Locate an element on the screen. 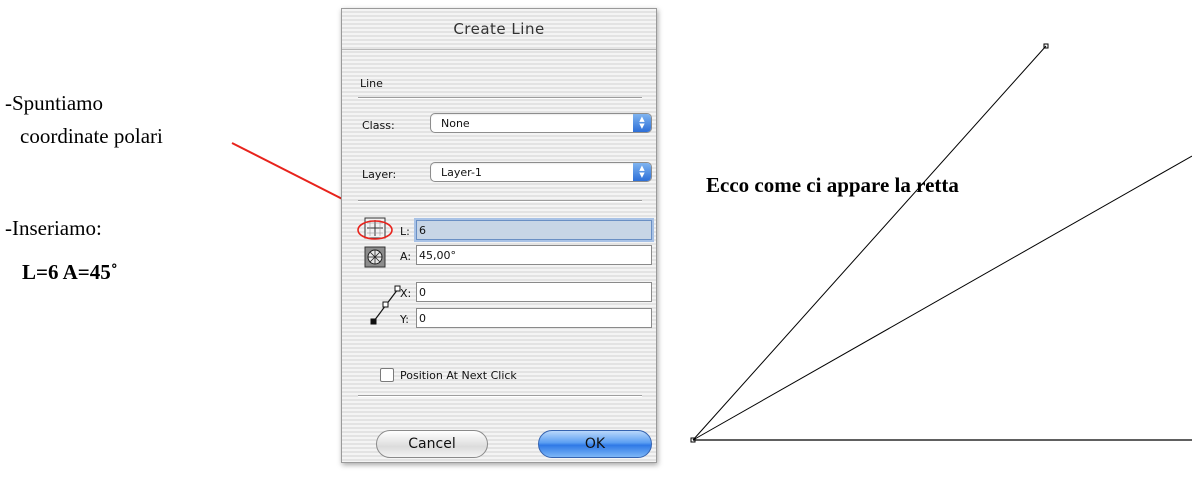  separator-middle is located at coordinates (500, 201).